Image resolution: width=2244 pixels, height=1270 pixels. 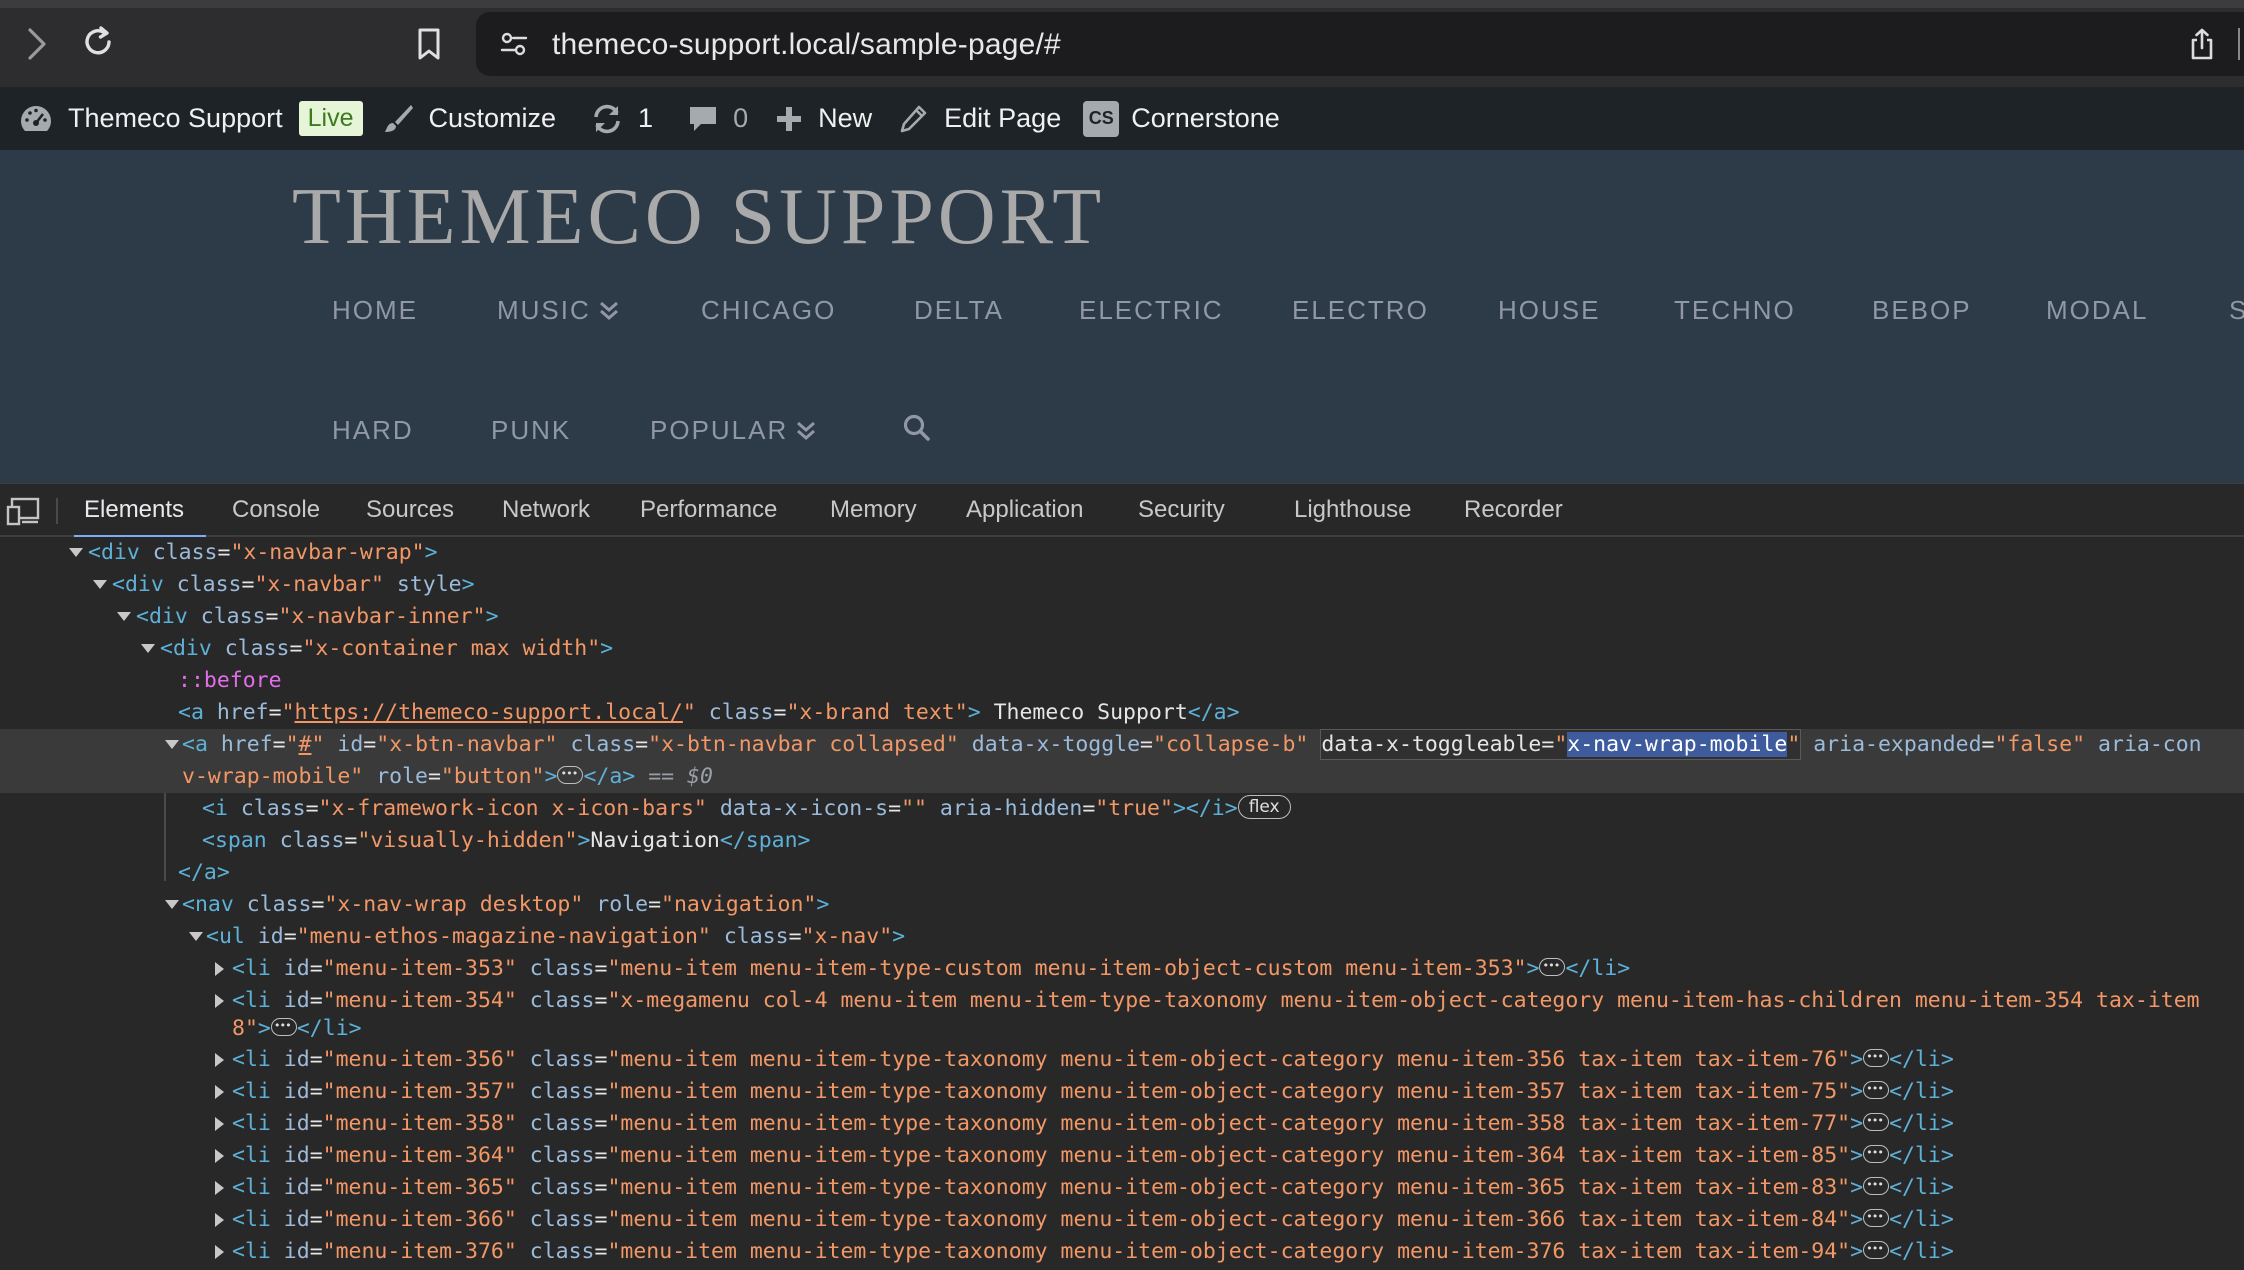 I want to click on nav-chicago: CHICAGO, so click(x=768, y=310).